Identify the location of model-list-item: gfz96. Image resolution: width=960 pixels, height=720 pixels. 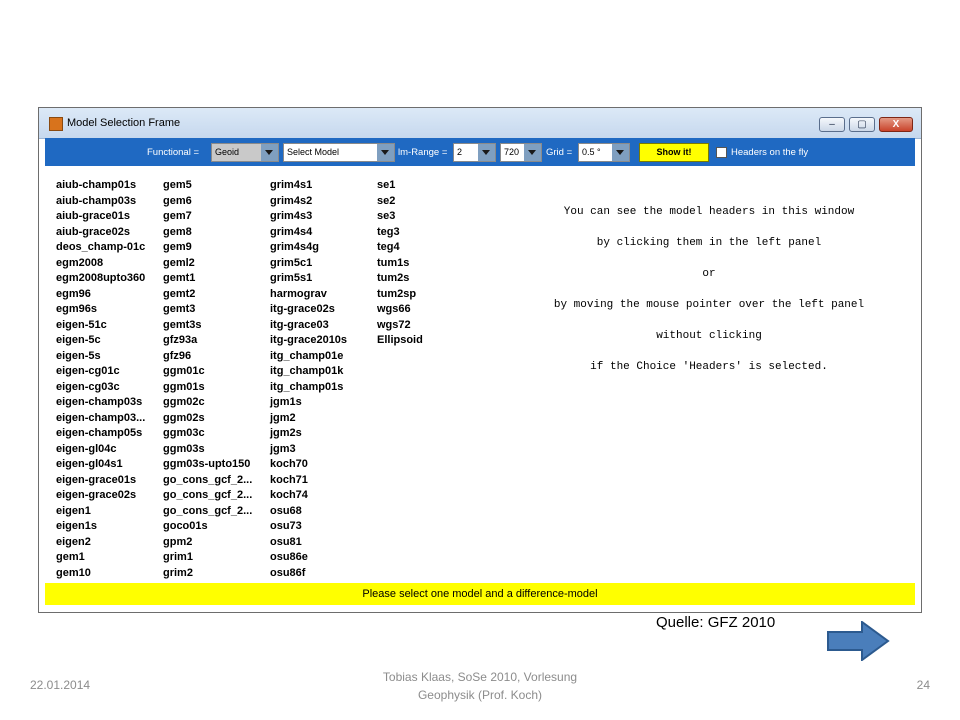
(207, 357).